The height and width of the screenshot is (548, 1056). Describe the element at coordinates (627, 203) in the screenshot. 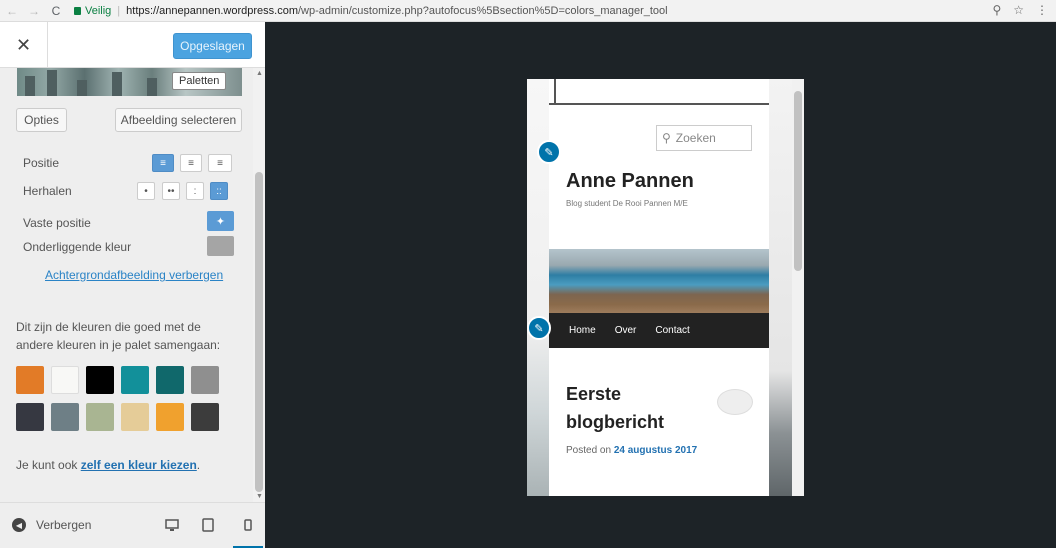

I see `site-description: Blog student De Rooi Pannen M/E` at that location.